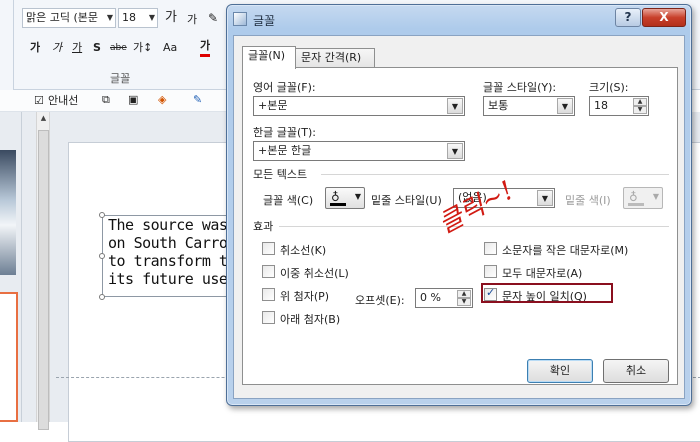  I want to click on subscript-label: 아래 첨자(B), so click(310, 319).